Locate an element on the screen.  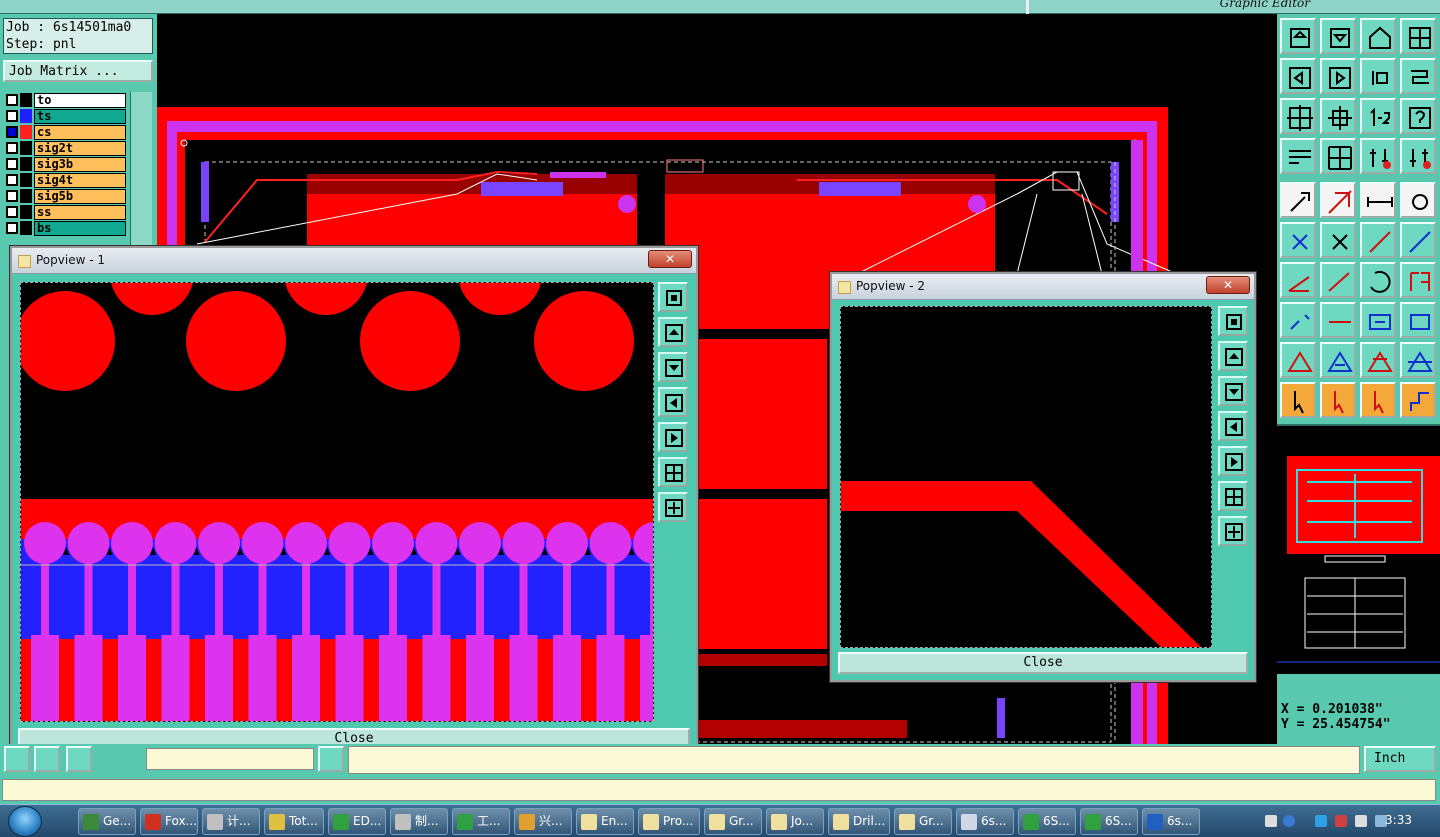
command-input-field is located at coordinates (719, 790).